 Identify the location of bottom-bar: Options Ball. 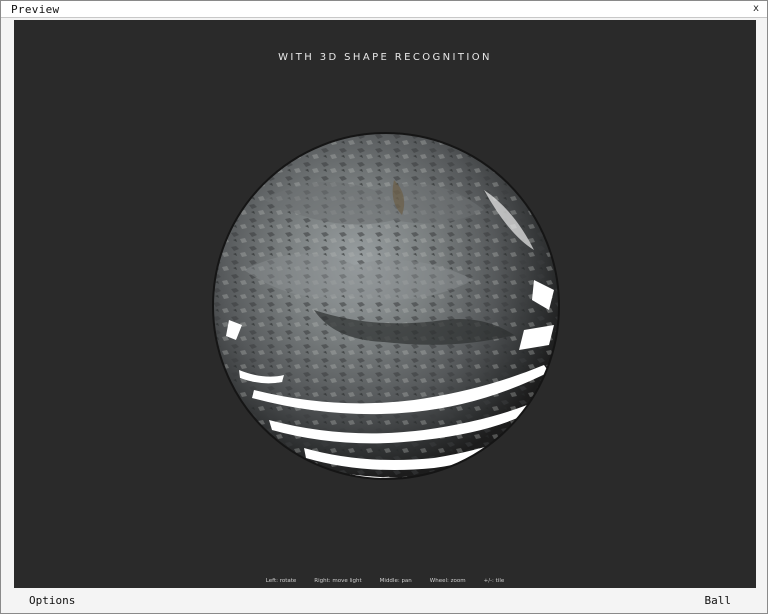
(384, 601).